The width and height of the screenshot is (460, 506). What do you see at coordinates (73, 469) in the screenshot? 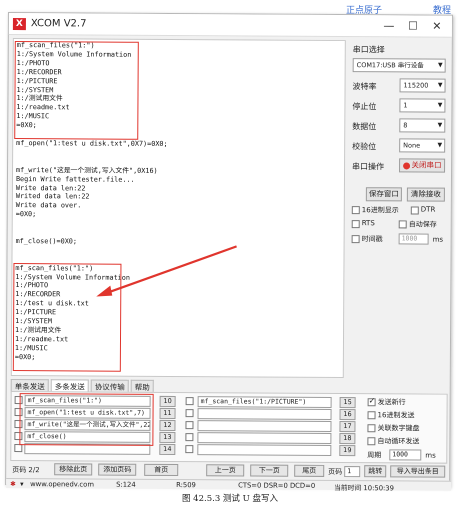
I see `remove-page-button: 移除此页` at bounding box center [73, 469].